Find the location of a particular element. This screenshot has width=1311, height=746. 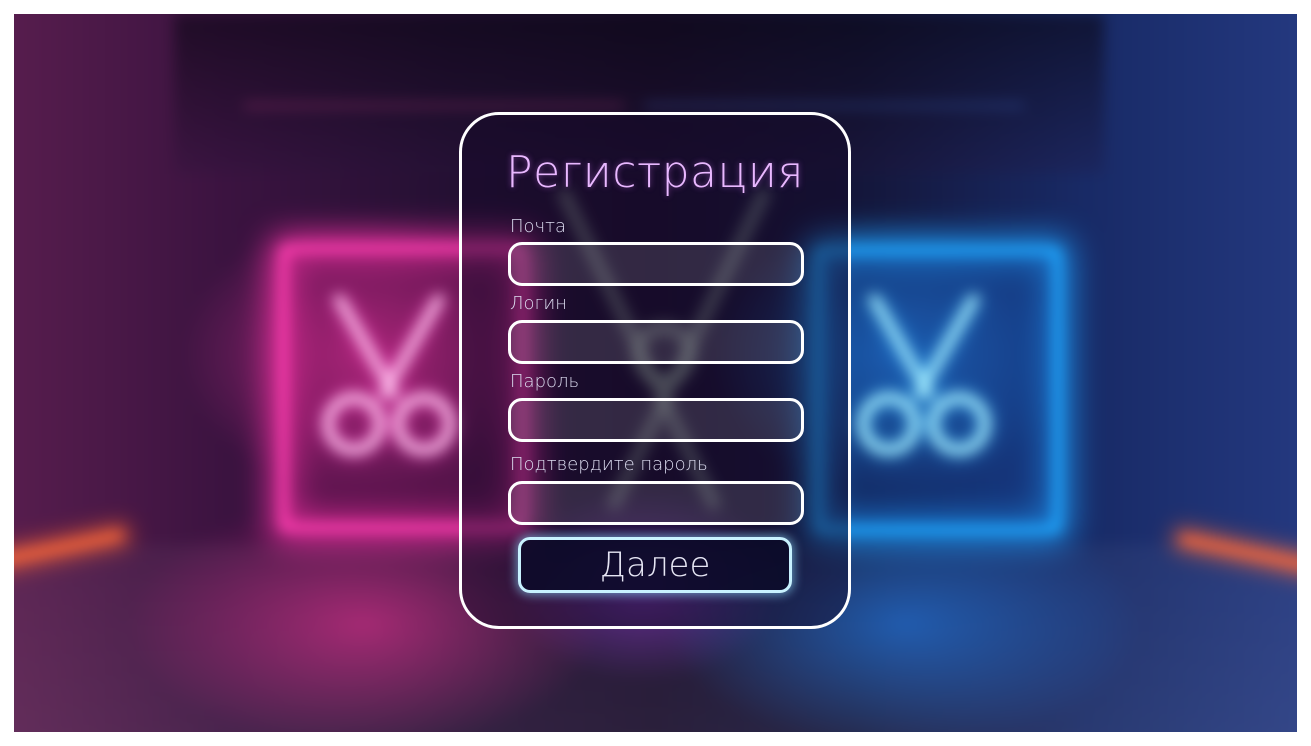

password-label: Пароль is located at coordinates (545, 381).